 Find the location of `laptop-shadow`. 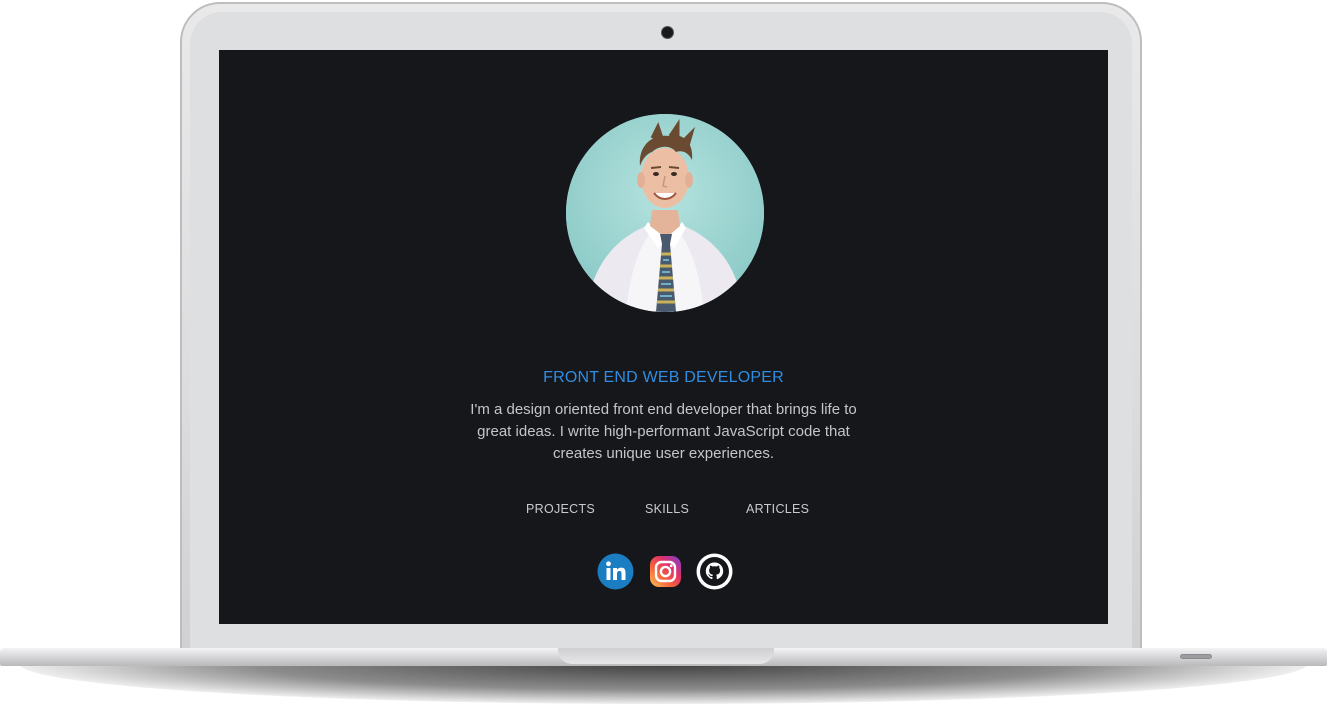

laptop-shadow is located at coordinates (663, 684).